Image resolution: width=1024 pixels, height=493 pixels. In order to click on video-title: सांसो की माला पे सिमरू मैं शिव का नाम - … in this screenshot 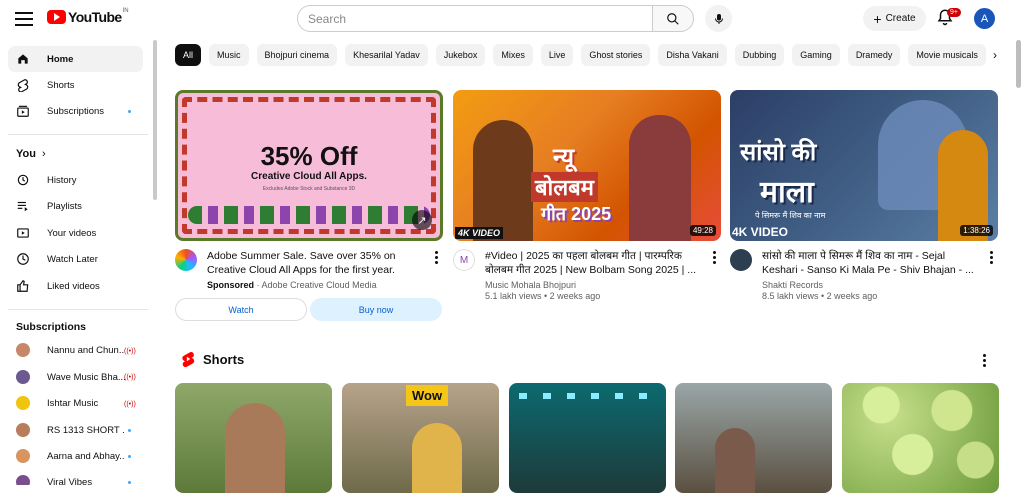, I will do `click(870, 263)`.